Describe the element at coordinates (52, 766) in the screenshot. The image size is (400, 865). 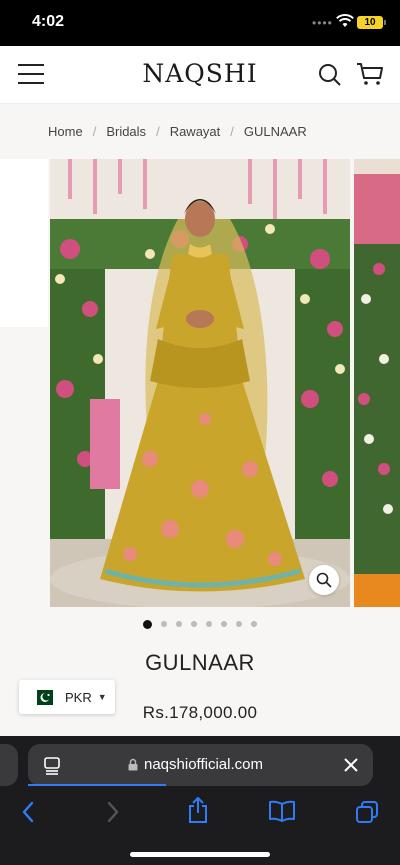
I see `page-format-icon` at that location.